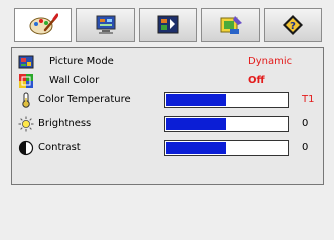  I want to click on paint-palette-icon, so click(44, 24).